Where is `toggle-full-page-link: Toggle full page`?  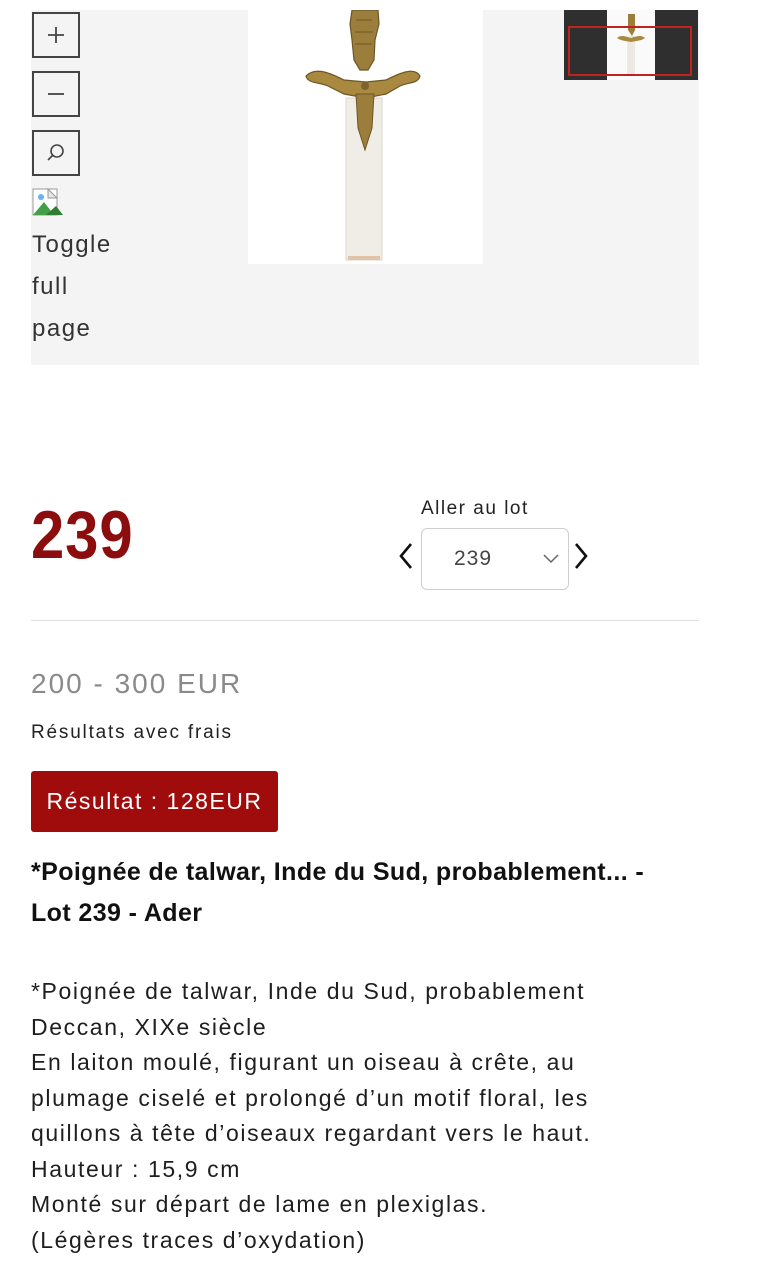
toggle-full-page-link: Toggle full page is located at coordinates (82, 287).